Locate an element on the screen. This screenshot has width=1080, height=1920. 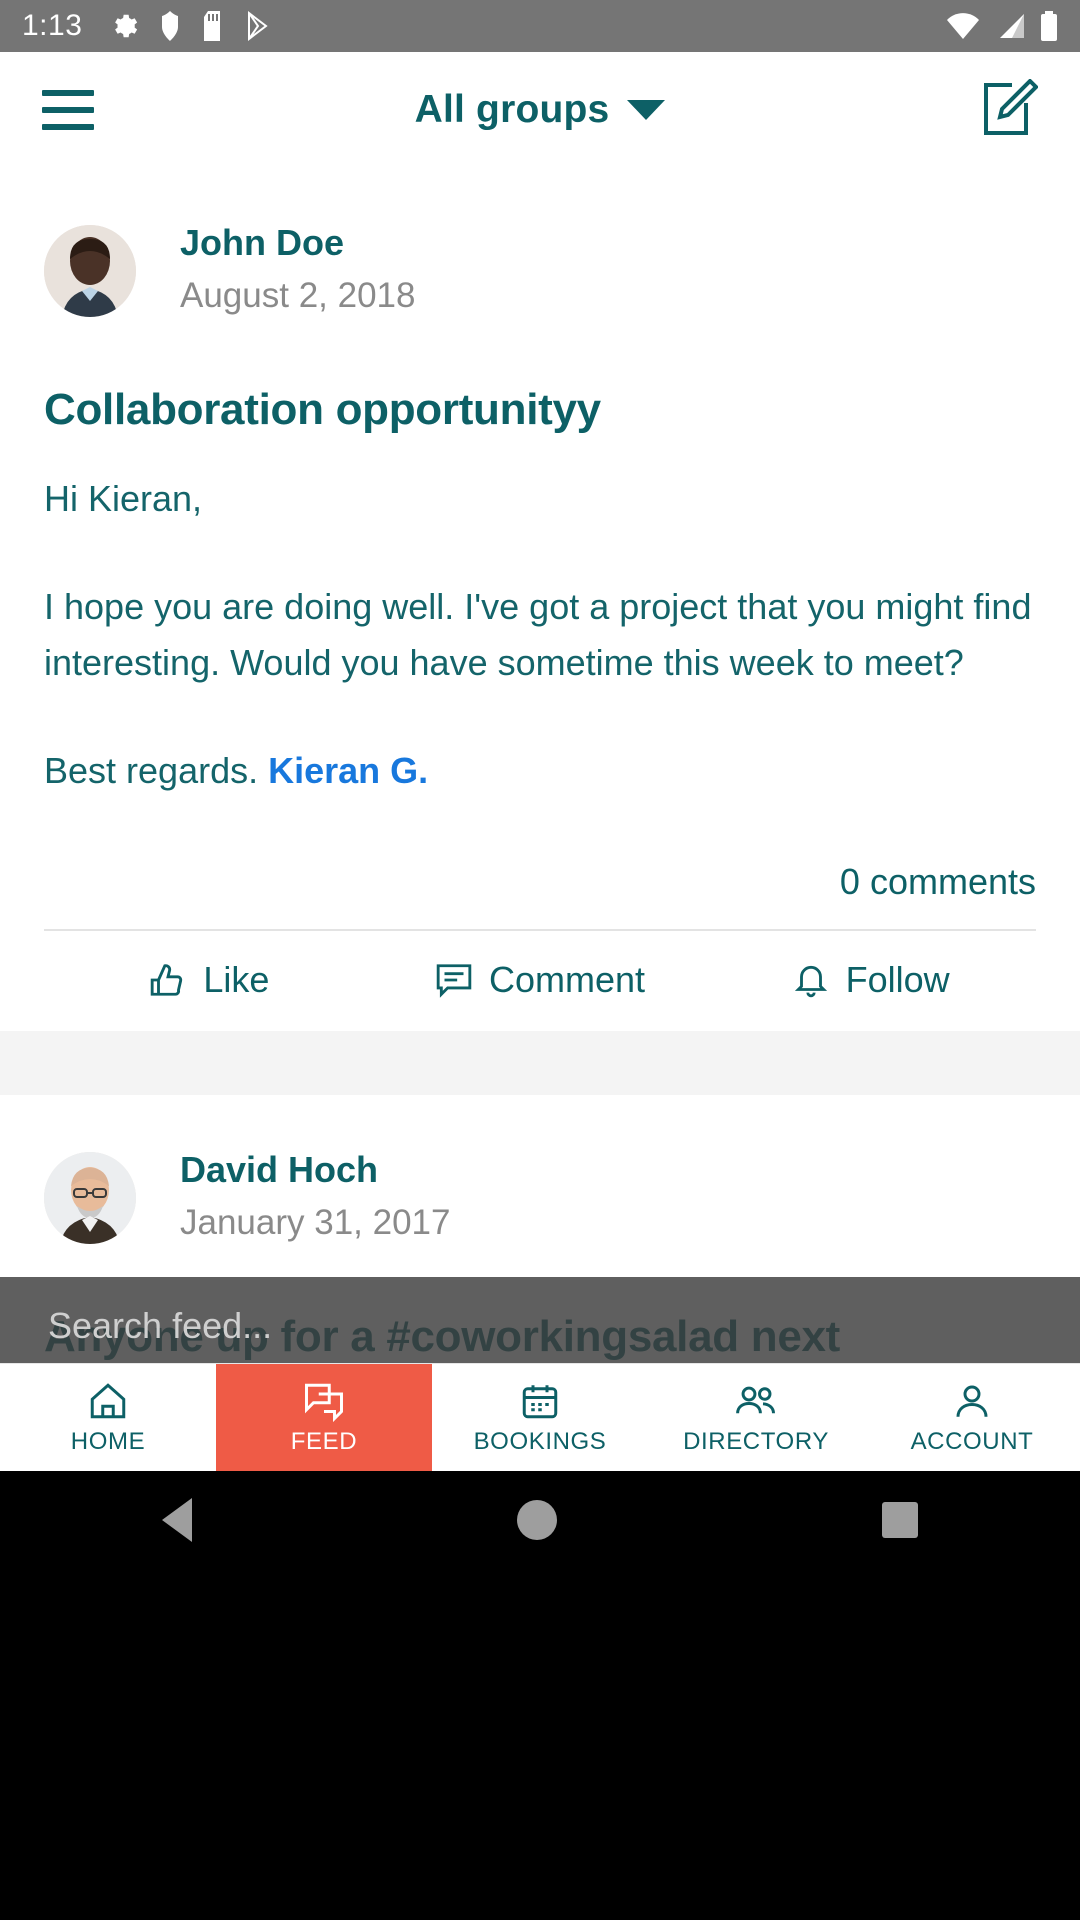
settings-gear-icon is located at coordinates (126, 26).